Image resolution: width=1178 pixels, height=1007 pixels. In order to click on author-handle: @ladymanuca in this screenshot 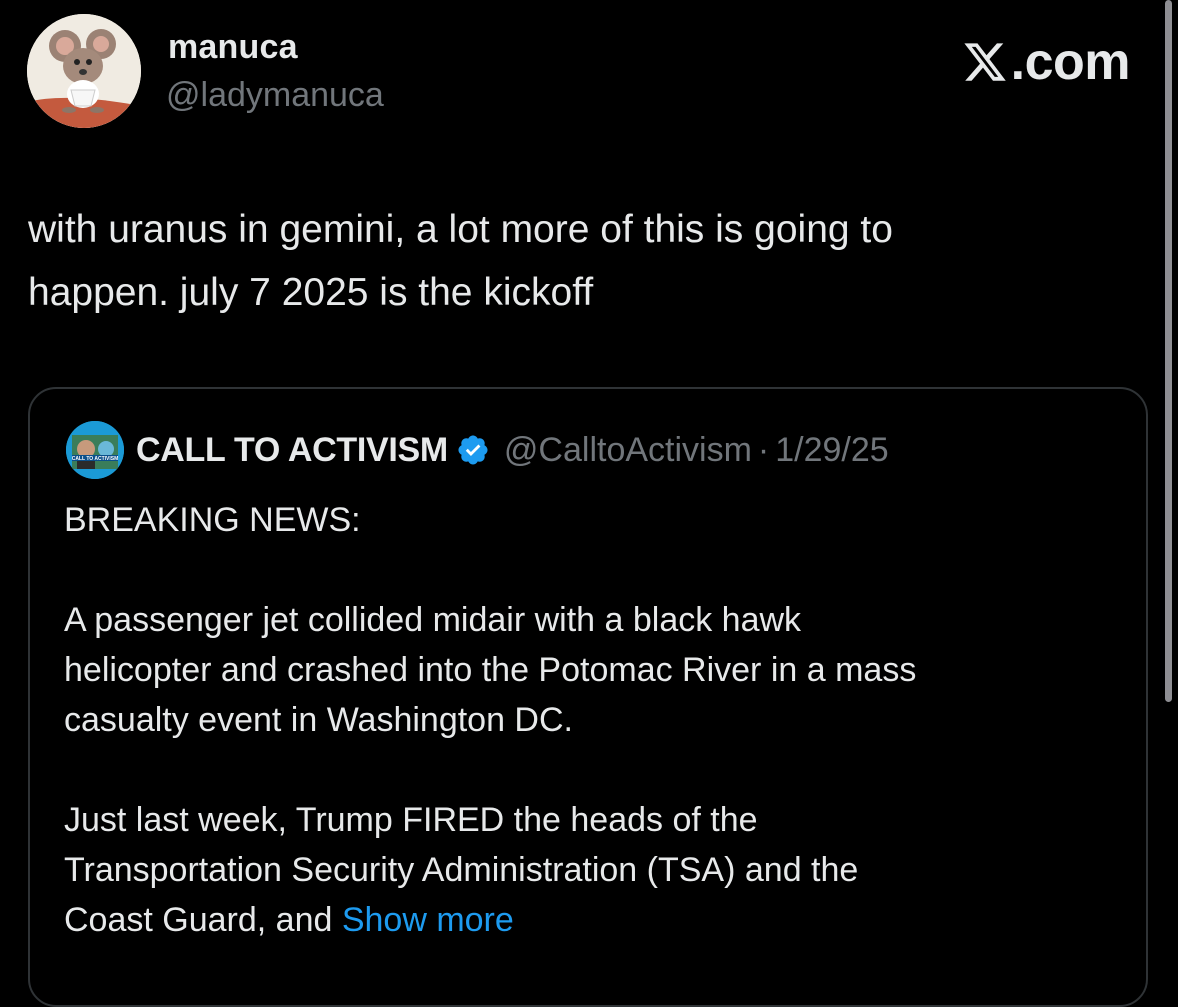, I will do `click(275, 95)`.